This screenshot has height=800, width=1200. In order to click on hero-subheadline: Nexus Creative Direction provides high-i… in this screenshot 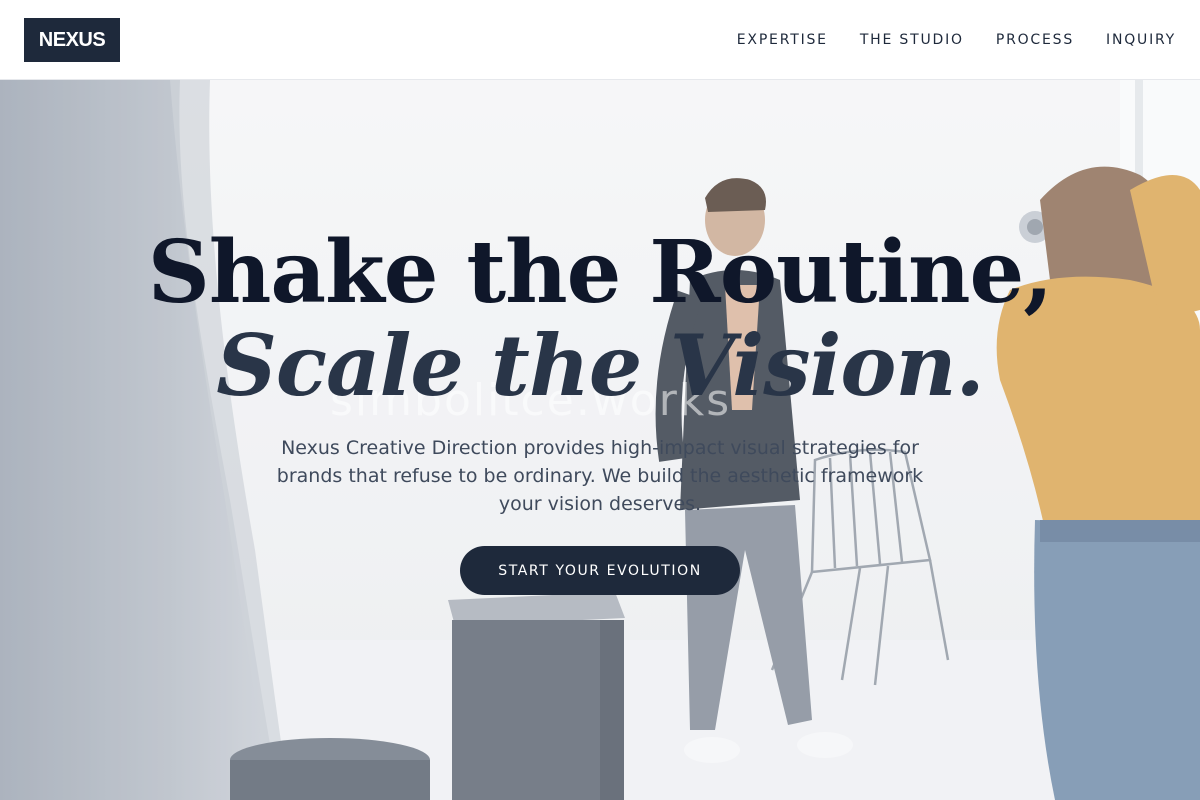, I will do `click(600, 476)`.